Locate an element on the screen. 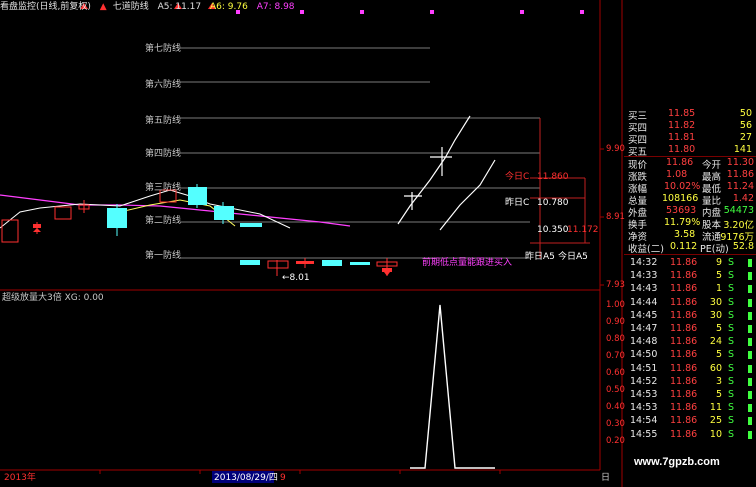  tick-volume: 25 is located at coordinates (715, 421).